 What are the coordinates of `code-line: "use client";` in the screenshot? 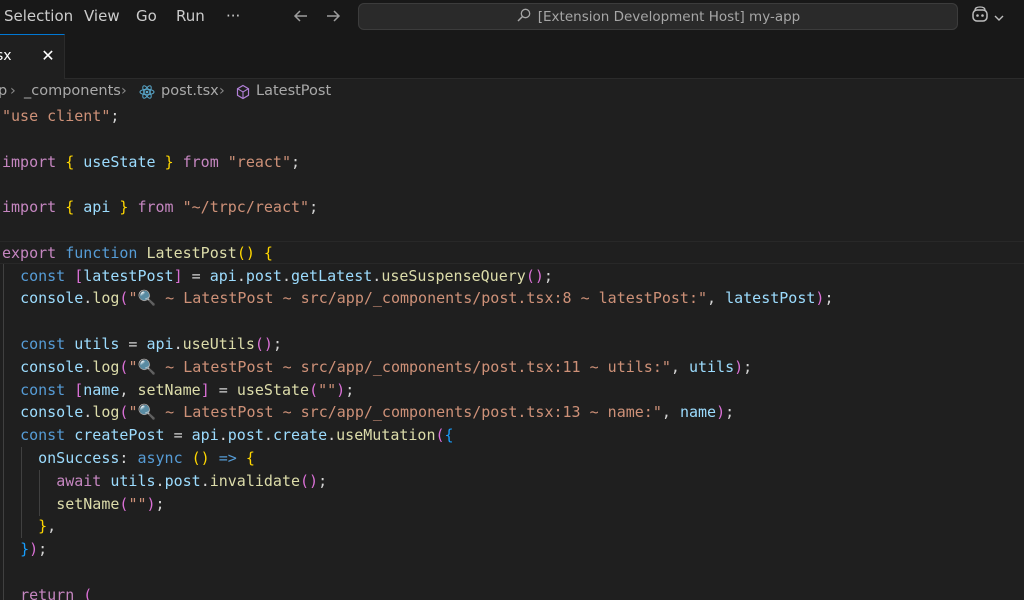 It's located at (60, 116).